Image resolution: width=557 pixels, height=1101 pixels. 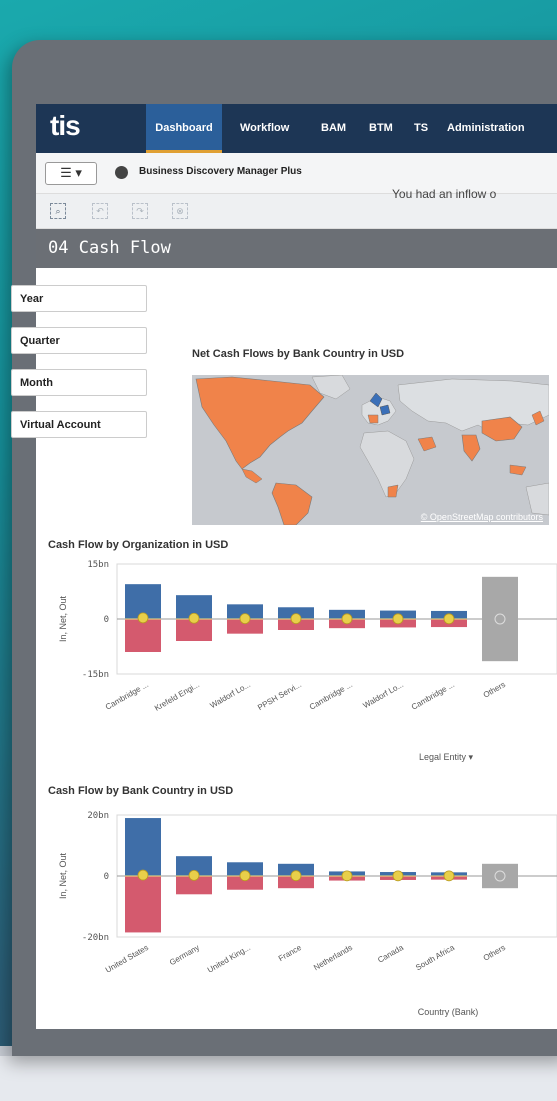 What do you see at coordinates (333, 128) in the screenshot?
I see `nav-bam: BAM` at bounding box center [333, 128].